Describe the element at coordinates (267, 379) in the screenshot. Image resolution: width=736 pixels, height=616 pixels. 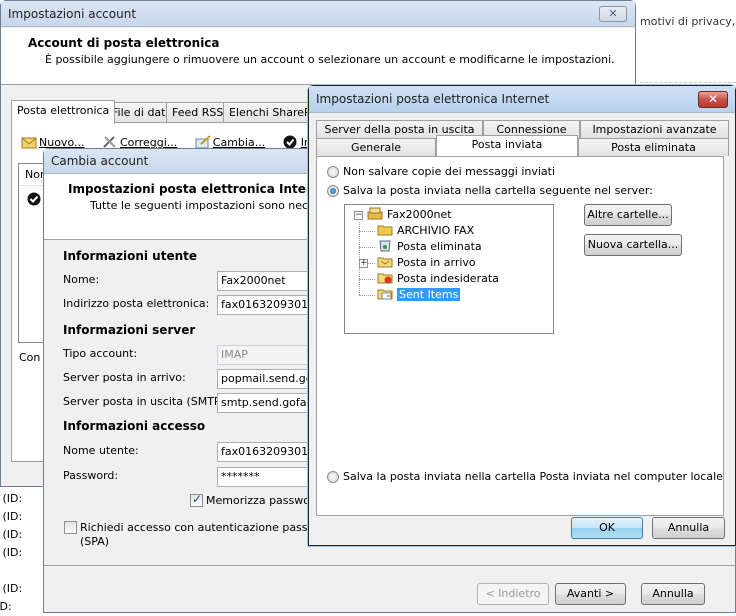
I see `incoming-server-field: popmail.send.gofax.it` at that location.